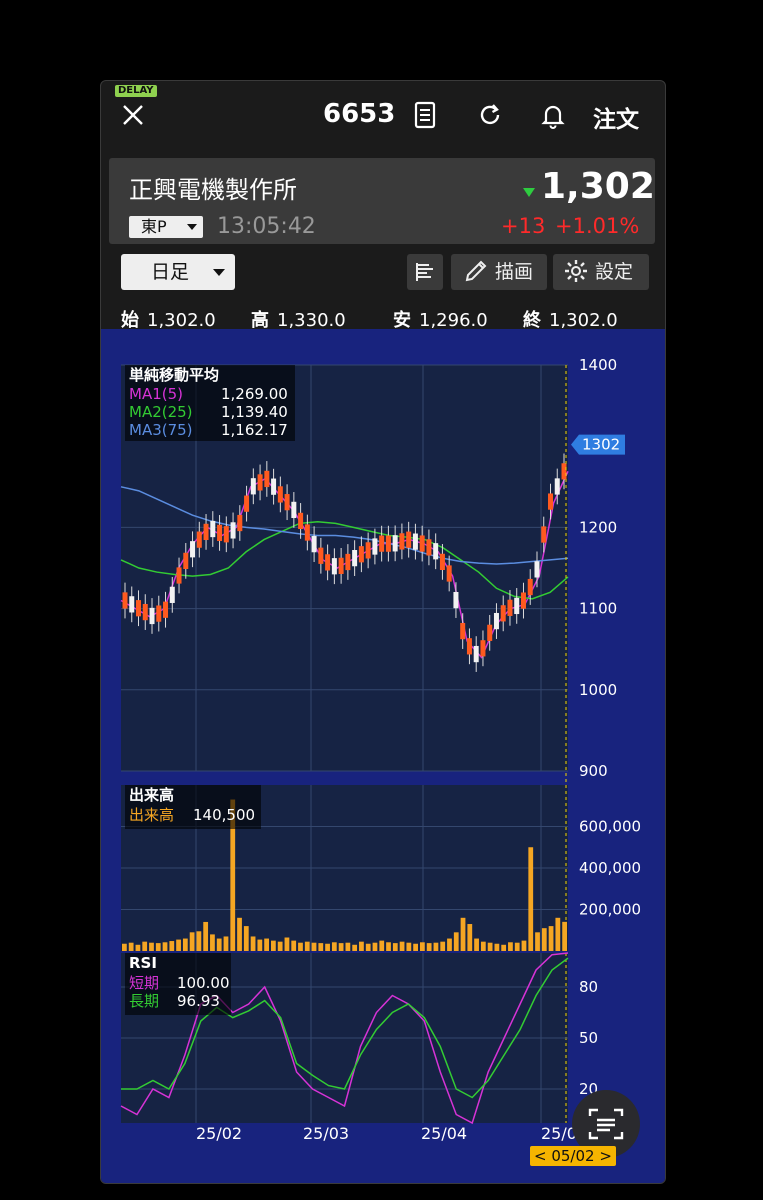 Image resolution: width=763 pixels, height=1200 pixels. I want to click on caret-down-icon, so click(219, 272).